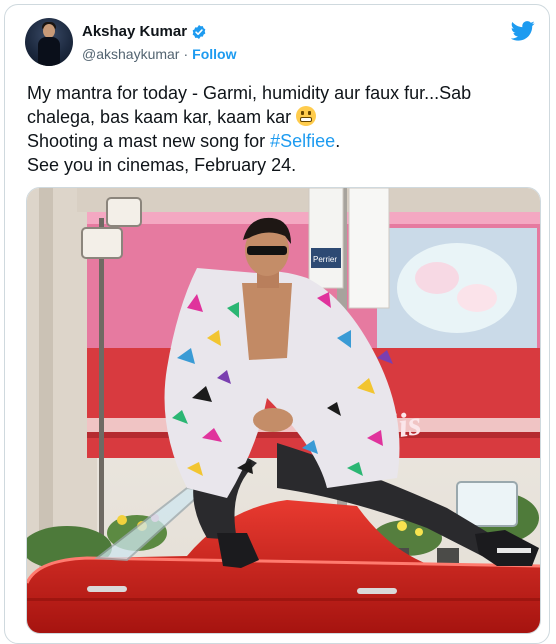 This screenshot has height=644, width=556. Describe the element at coordinates (325, 259) in the screenshot. I see `pole-sign-text: Perrier` at that location.